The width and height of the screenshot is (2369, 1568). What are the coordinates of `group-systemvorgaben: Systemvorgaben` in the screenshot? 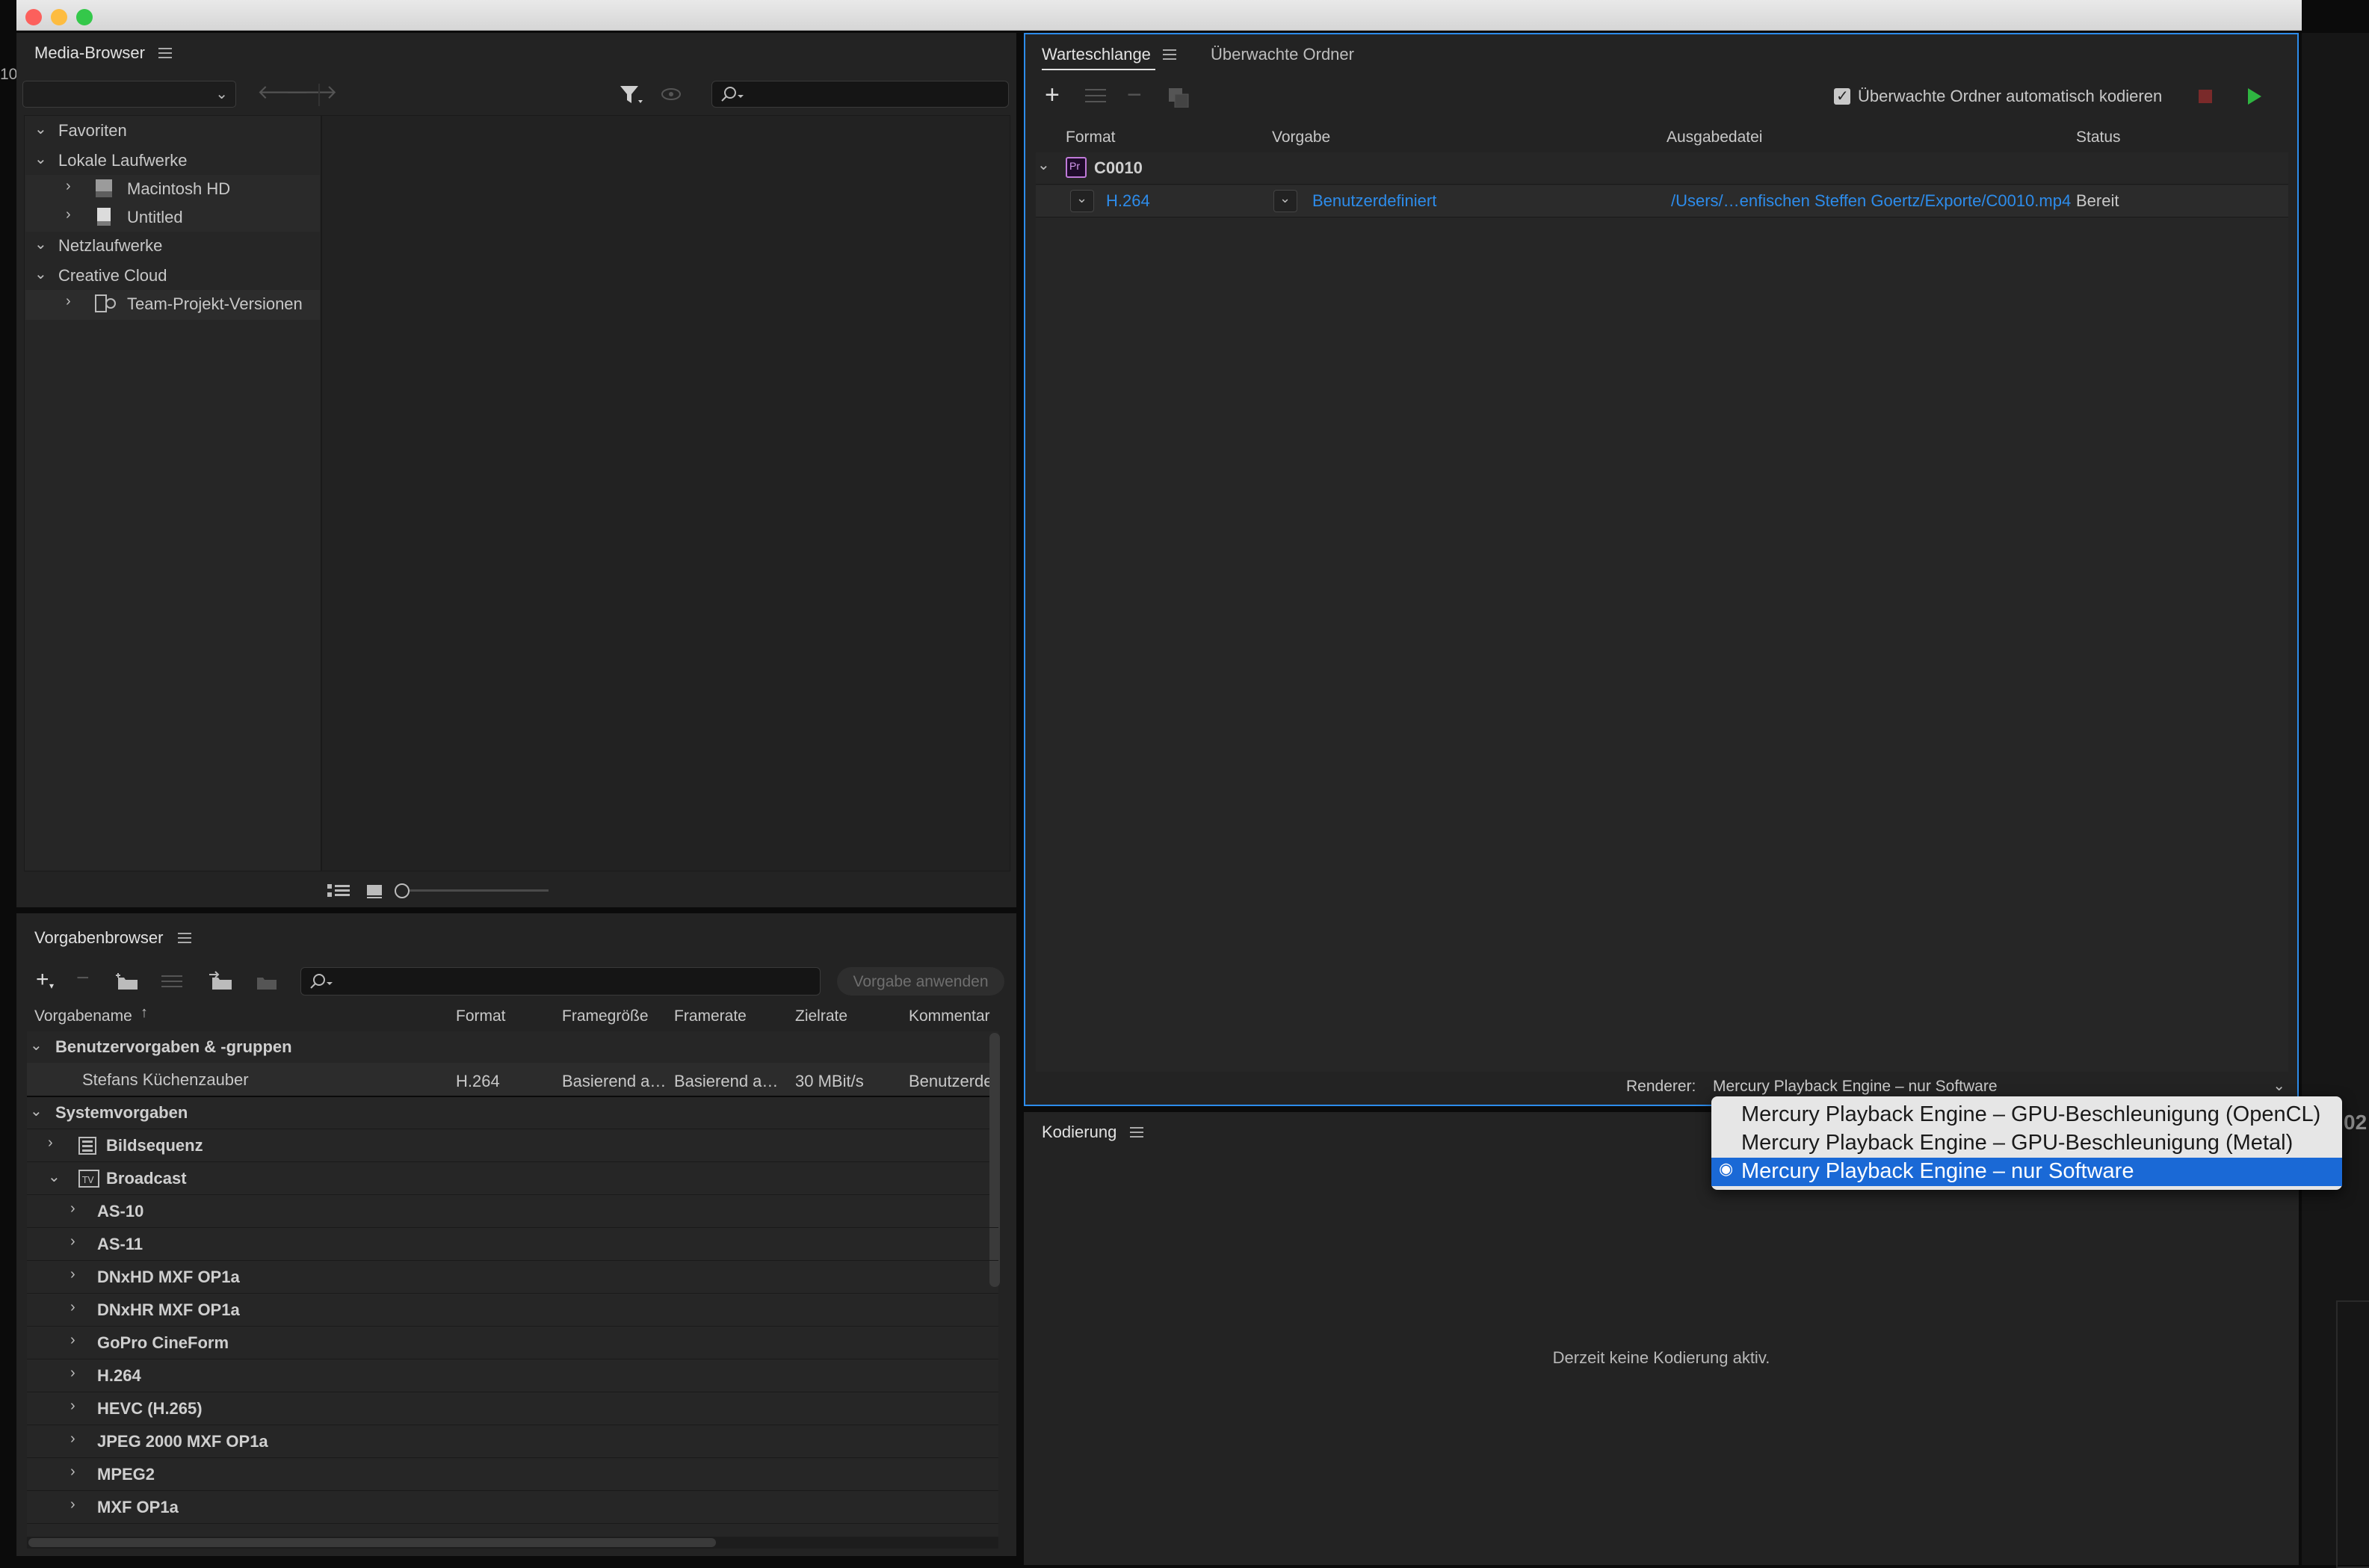 It's located at (121, 1113).